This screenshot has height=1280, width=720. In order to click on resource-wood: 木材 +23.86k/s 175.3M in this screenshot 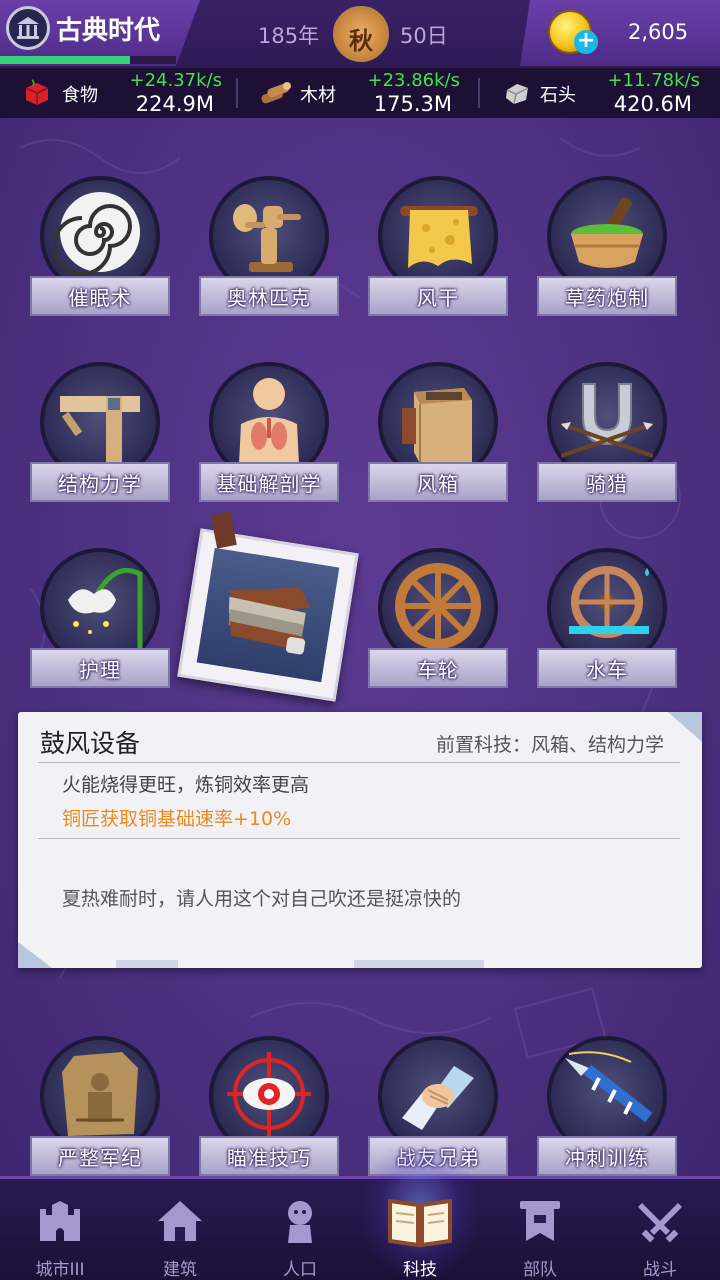, I will do `click(358, 93)`.